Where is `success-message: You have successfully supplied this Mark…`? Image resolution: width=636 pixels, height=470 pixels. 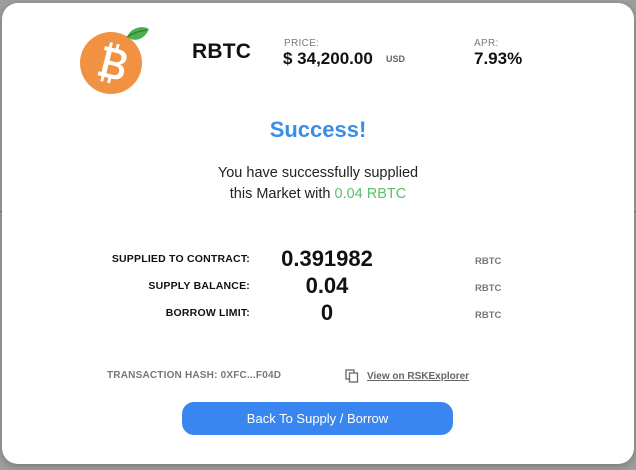
success-message: You have successfully supplied this Mark… is located at coordinates (318, 184).